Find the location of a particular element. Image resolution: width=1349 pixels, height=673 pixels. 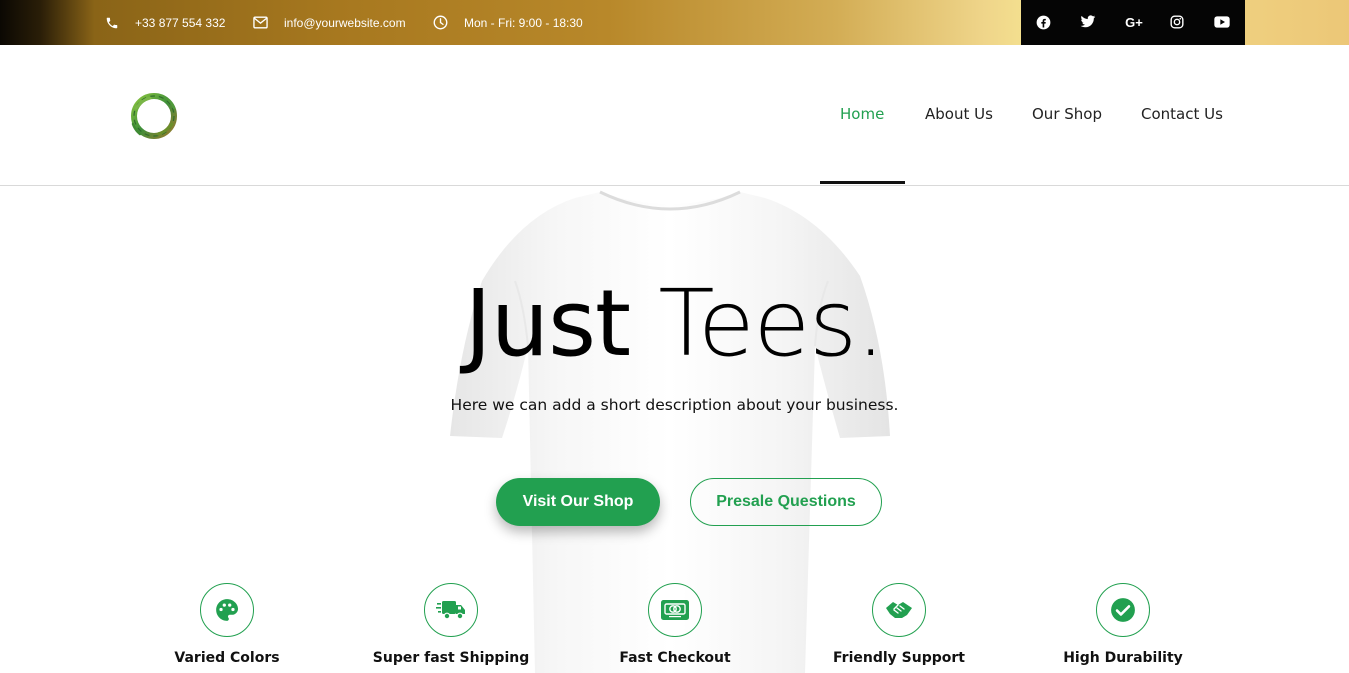

twitter-icon is located at coordinates (1088, 22).